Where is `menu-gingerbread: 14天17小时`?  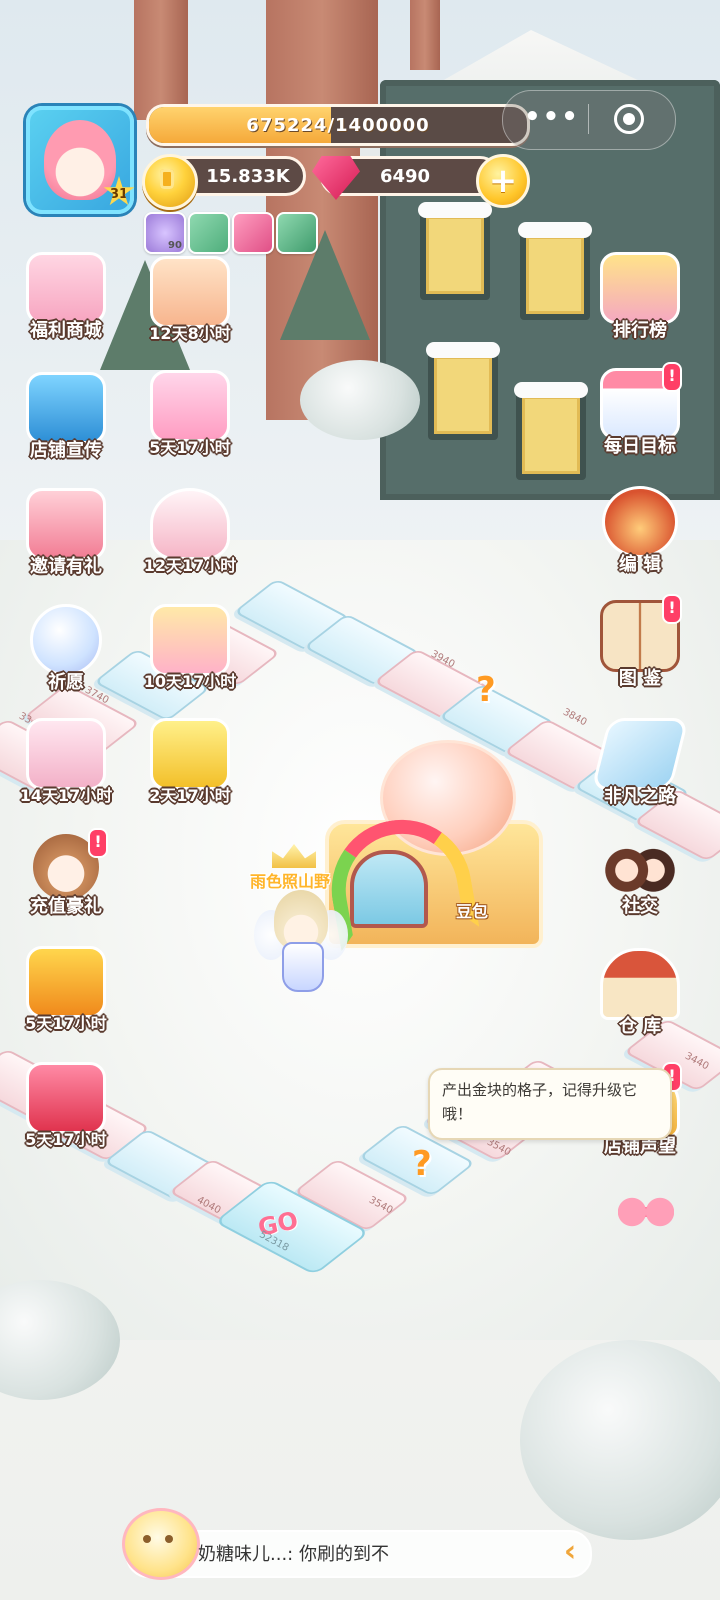 menu-gingerbread: 14天17小时 is located at coordinates (66, 762).